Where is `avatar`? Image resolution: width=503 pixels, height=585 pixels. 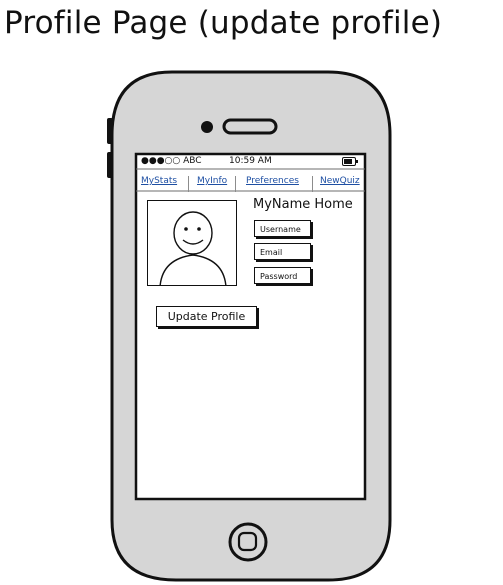 avatar is located at coordinates (192, 243).